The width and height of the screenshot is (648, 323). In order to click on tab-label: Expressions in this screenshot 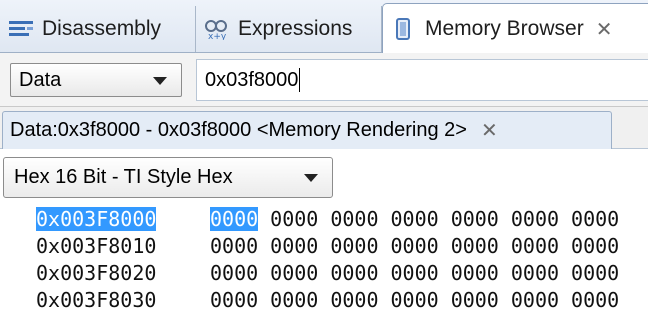, I will do `click(295, 28)`.